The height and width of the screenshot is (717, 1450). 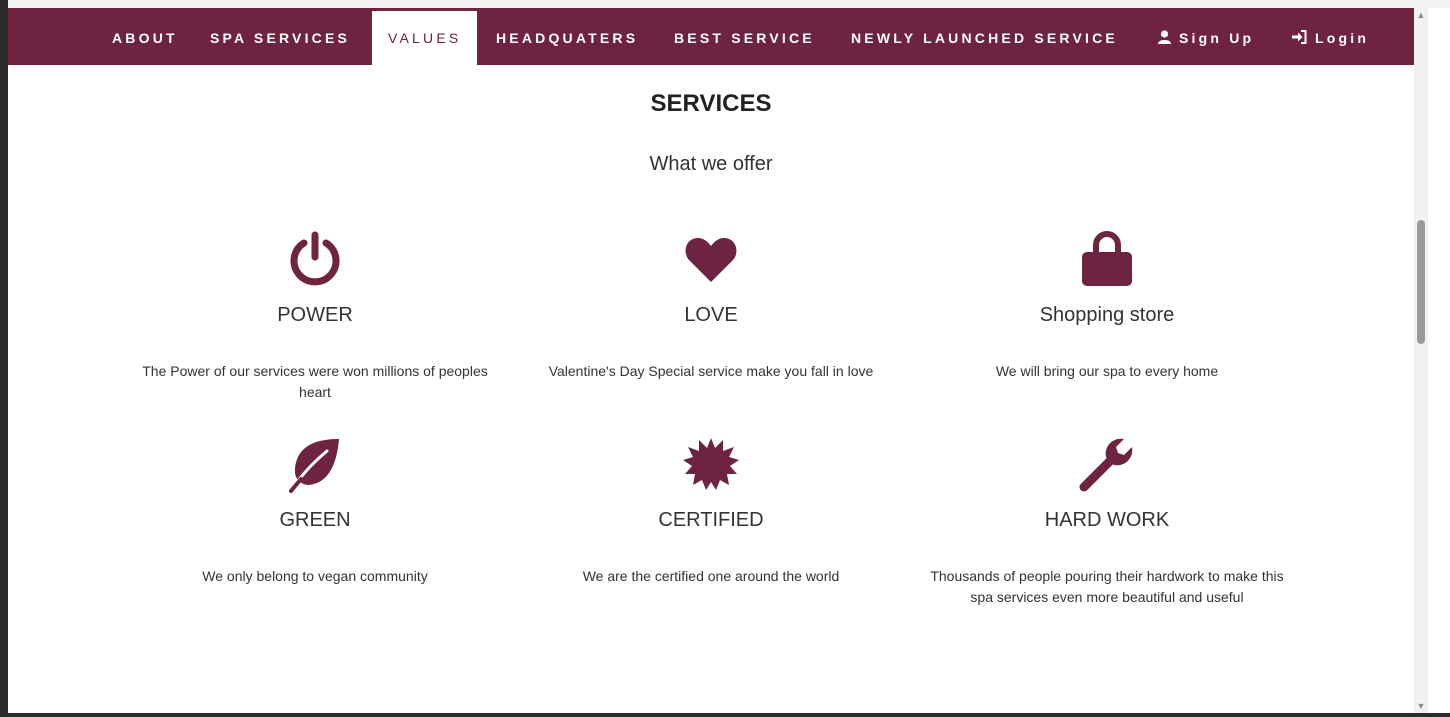 What do you see at coordinates (711, 164) in the screenshot?
I see `section-subtitle: What we offer` at bounding box center [711, 164].